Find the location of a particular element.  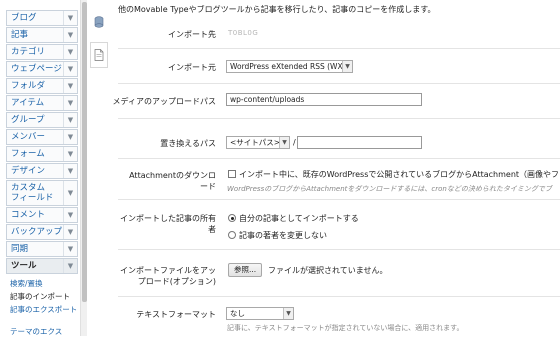

sidebar-item-label: デザイン is located at coordinates (28, 171).